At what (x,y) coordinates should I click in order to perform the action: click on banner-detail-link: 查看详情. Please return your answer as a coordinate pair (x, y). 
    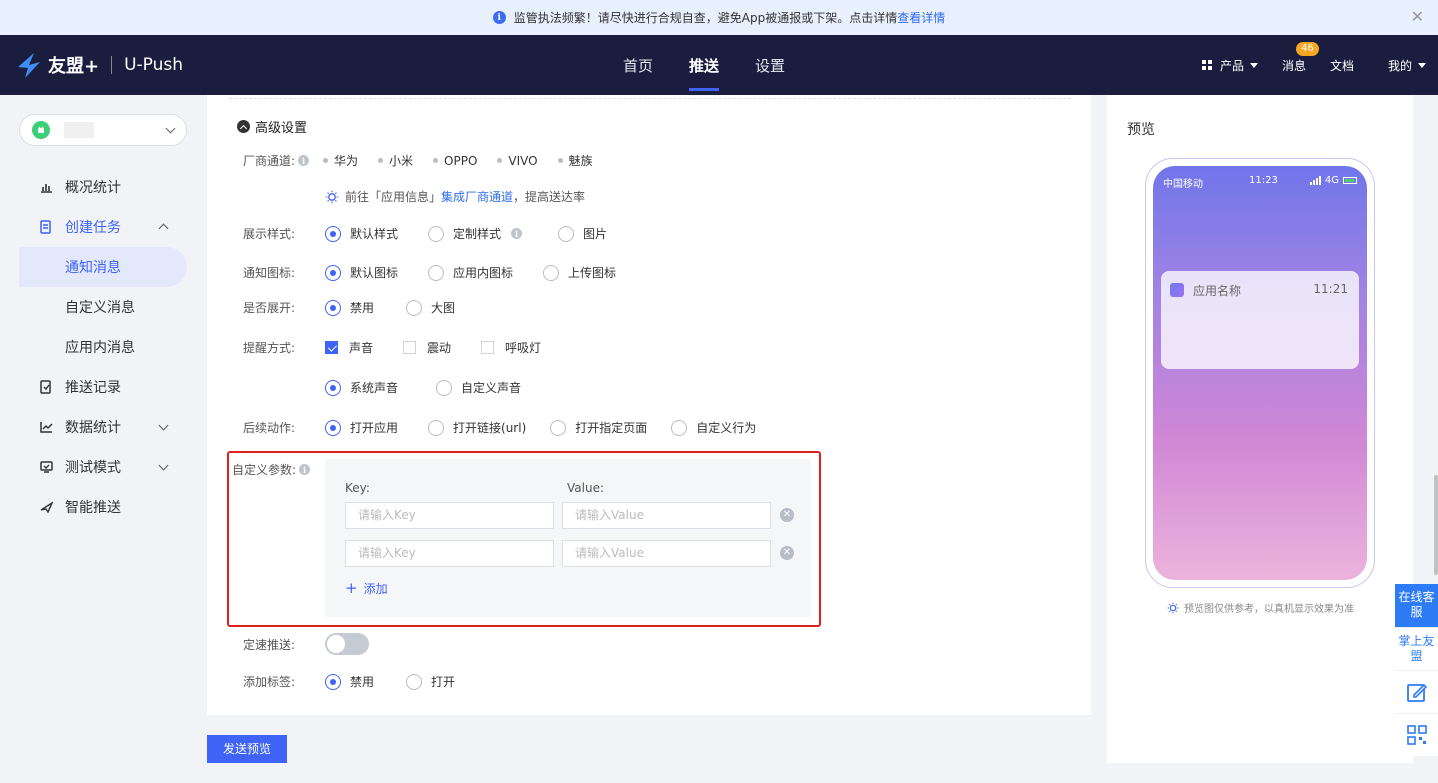
    Looking at the image, I should click on (921, 17).